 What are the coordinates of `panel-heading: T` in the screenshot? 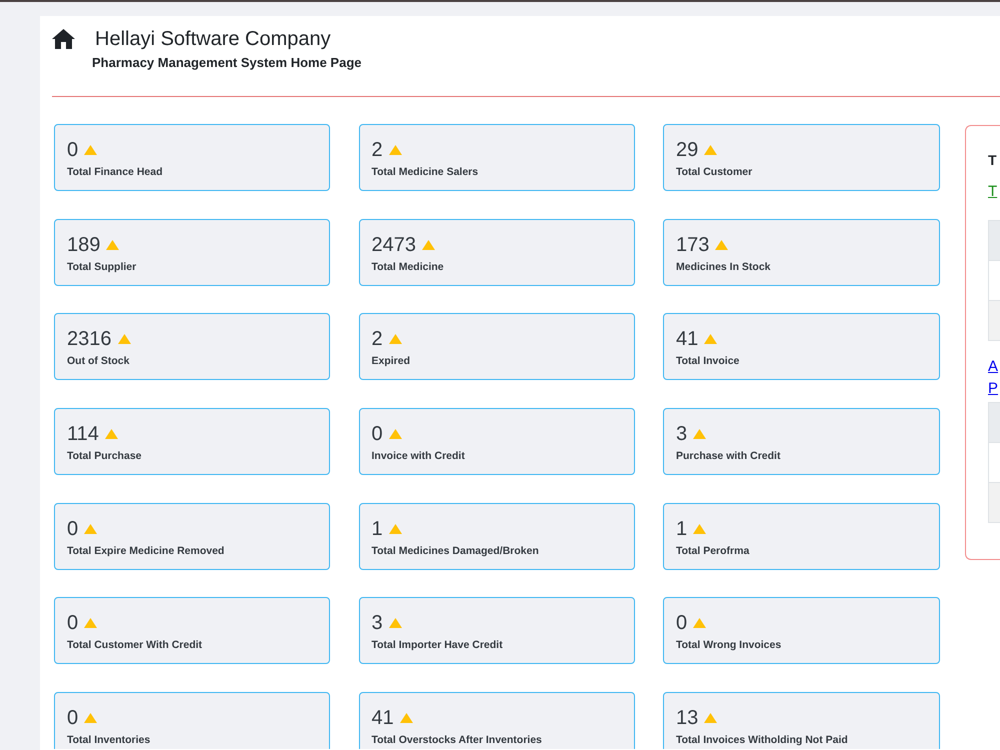 It's located at (992, 160).